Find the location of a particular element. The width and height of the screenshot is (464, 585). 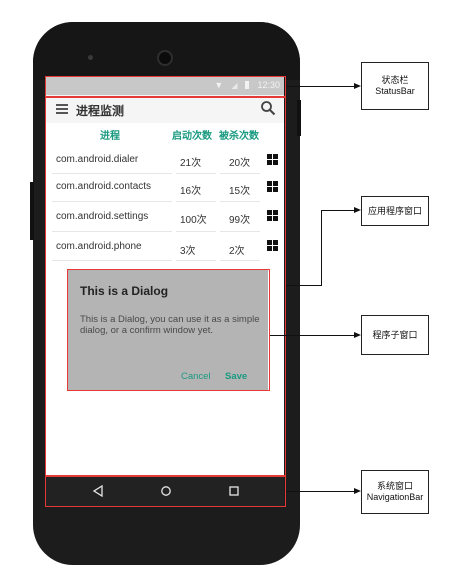

annotation-statusbar-en: StatusBar is located at coordinates (395, 91).